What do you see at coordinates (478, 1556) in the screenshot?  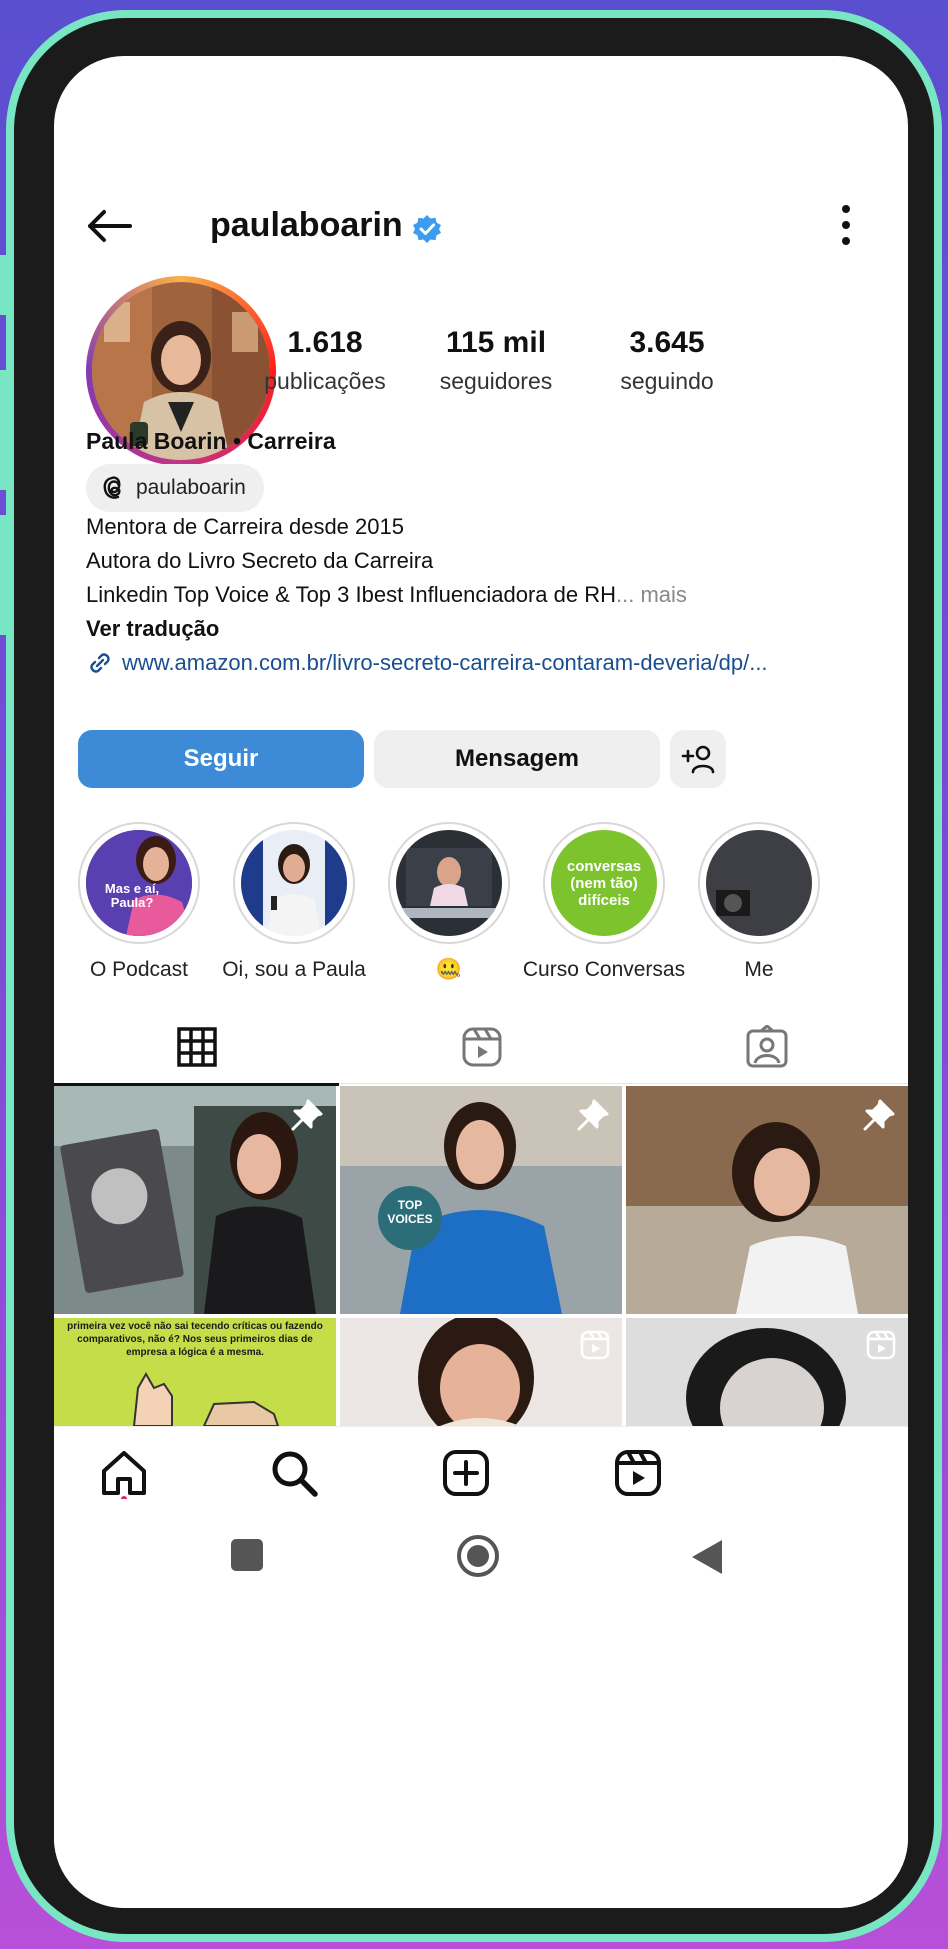 I see `android-home-icon` at bounding box center [478, 1556].